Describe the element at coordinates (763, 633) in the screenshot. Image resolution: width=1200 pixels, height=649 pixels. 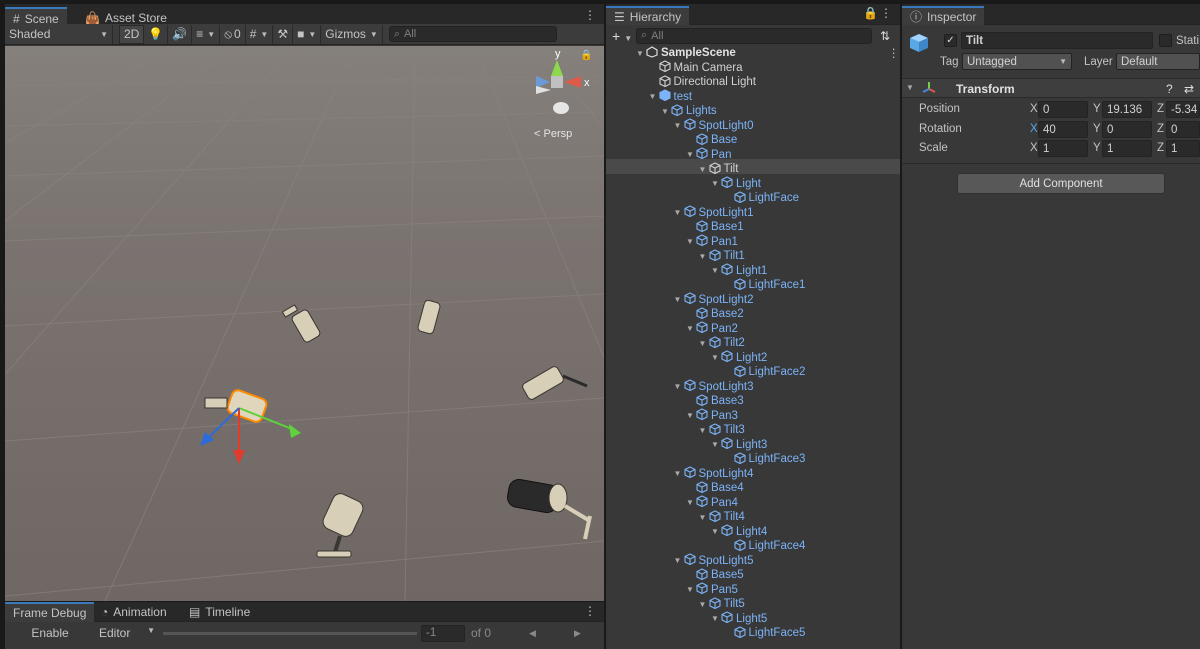
I see `hierarchy-item: LightFace5` at that location.